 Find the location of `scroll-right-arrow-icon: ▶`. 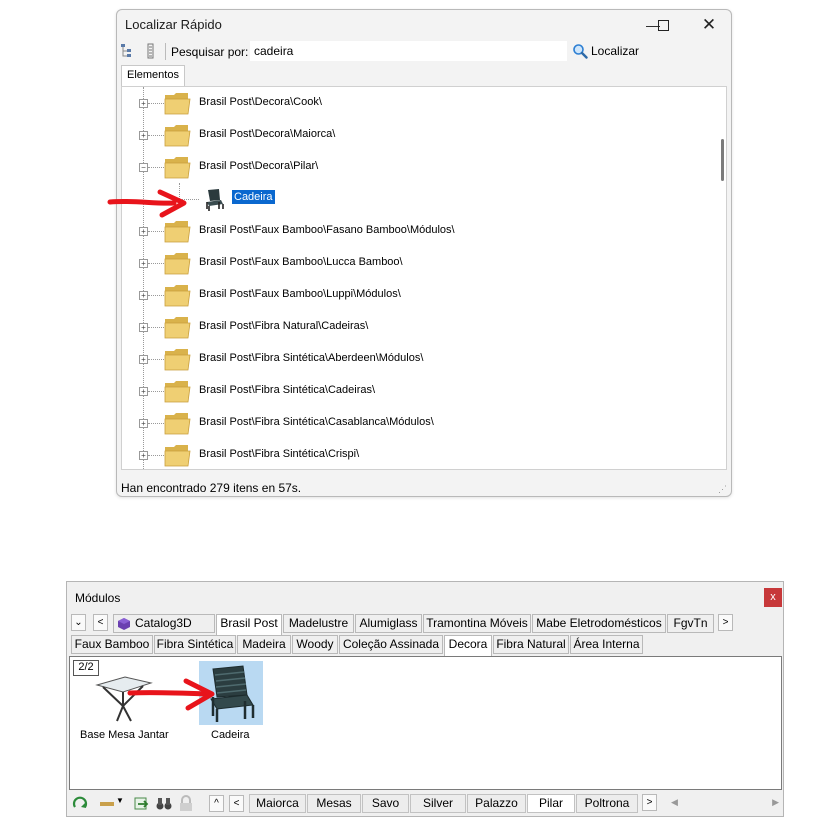

scroll-right-arrow-icon: ▶ is located at coordinates (775, 802).